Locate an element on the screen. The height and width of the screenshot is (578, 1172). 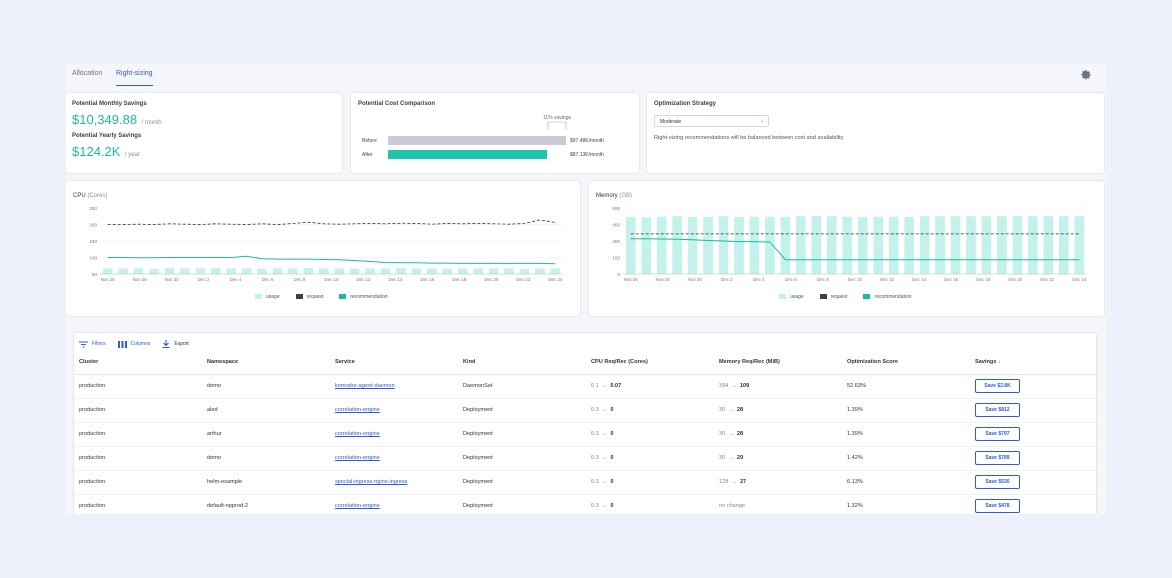
monthly-savings-unit: / month is located at coordinates (151, 123).